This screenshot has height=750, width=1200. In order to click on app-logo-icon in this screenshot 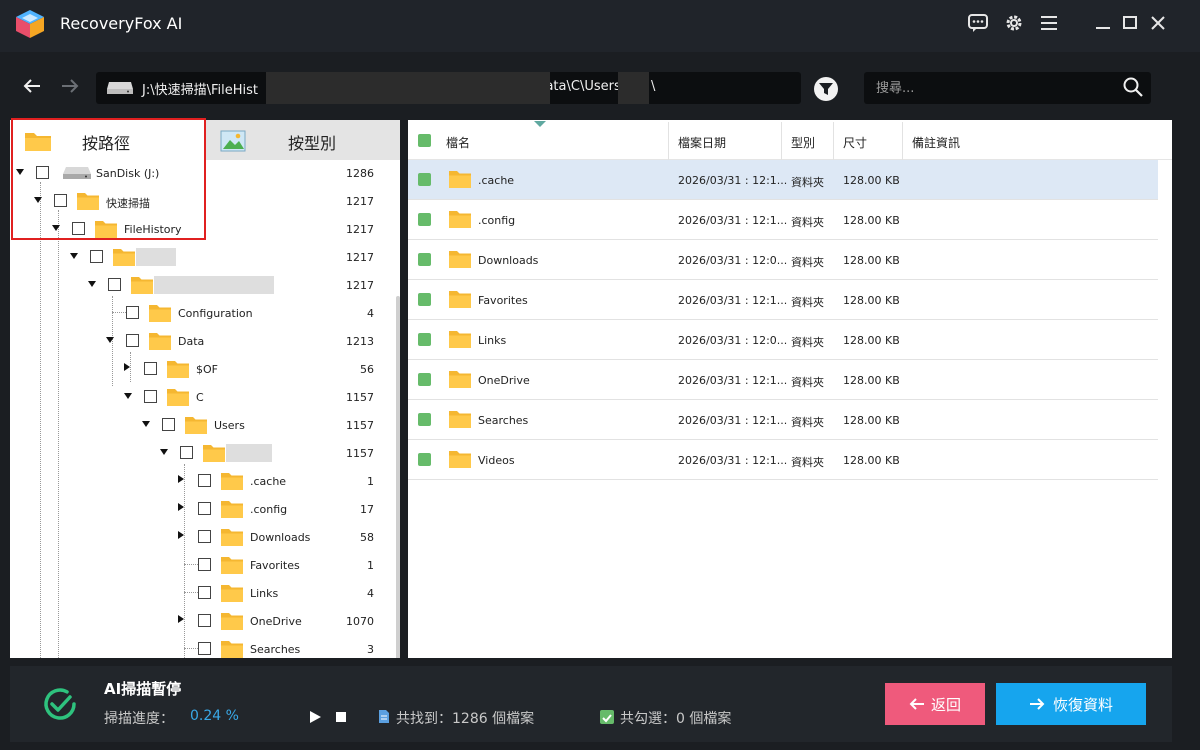, I will do `click(30, 24)`.